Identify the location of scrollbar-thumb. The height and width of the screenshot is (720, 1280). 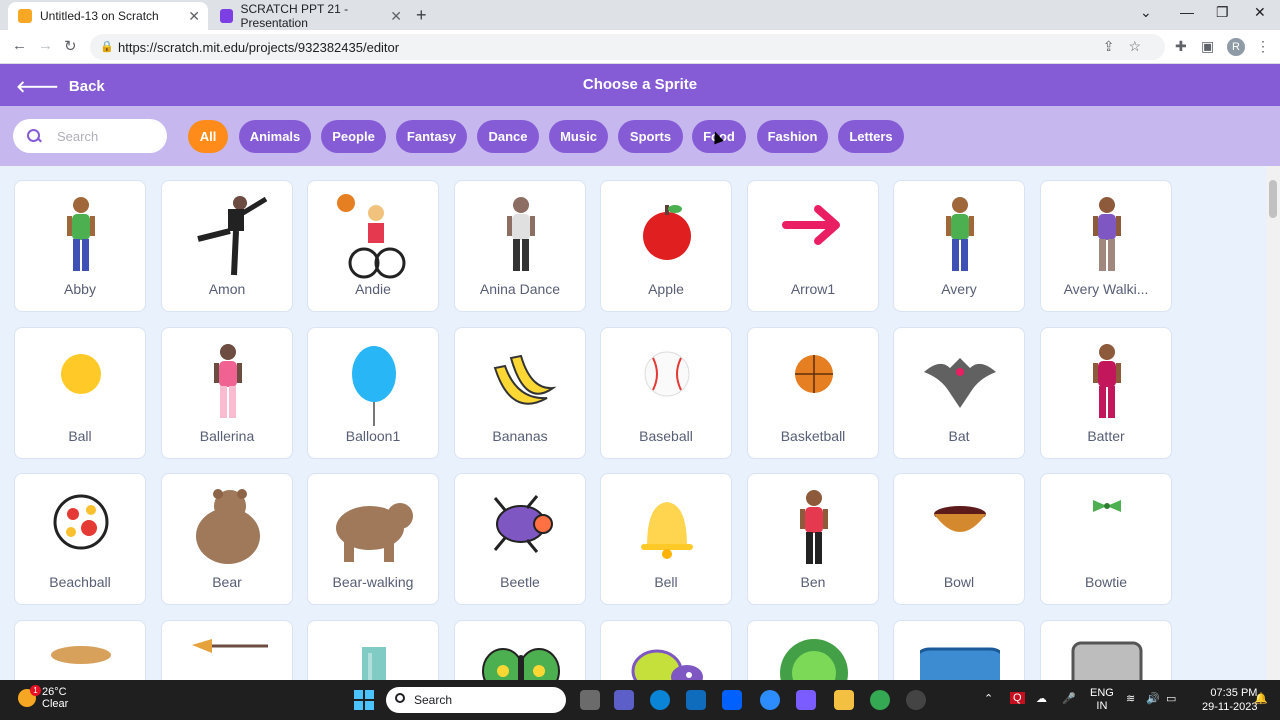
(1273, 199).